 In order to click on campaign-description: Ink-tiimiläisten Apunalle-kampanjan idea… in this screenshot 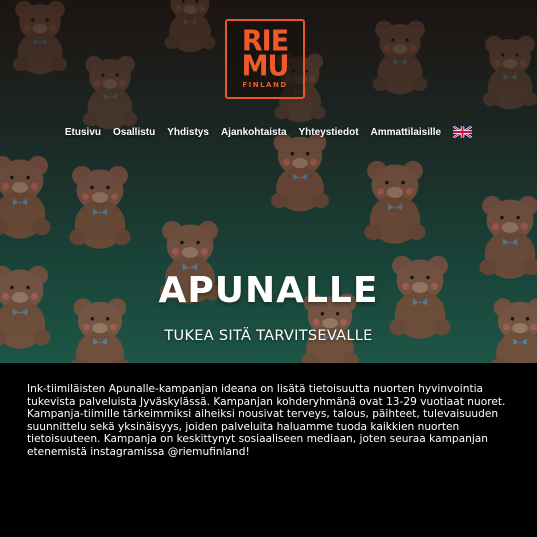, I will do `click(266, 420)`.